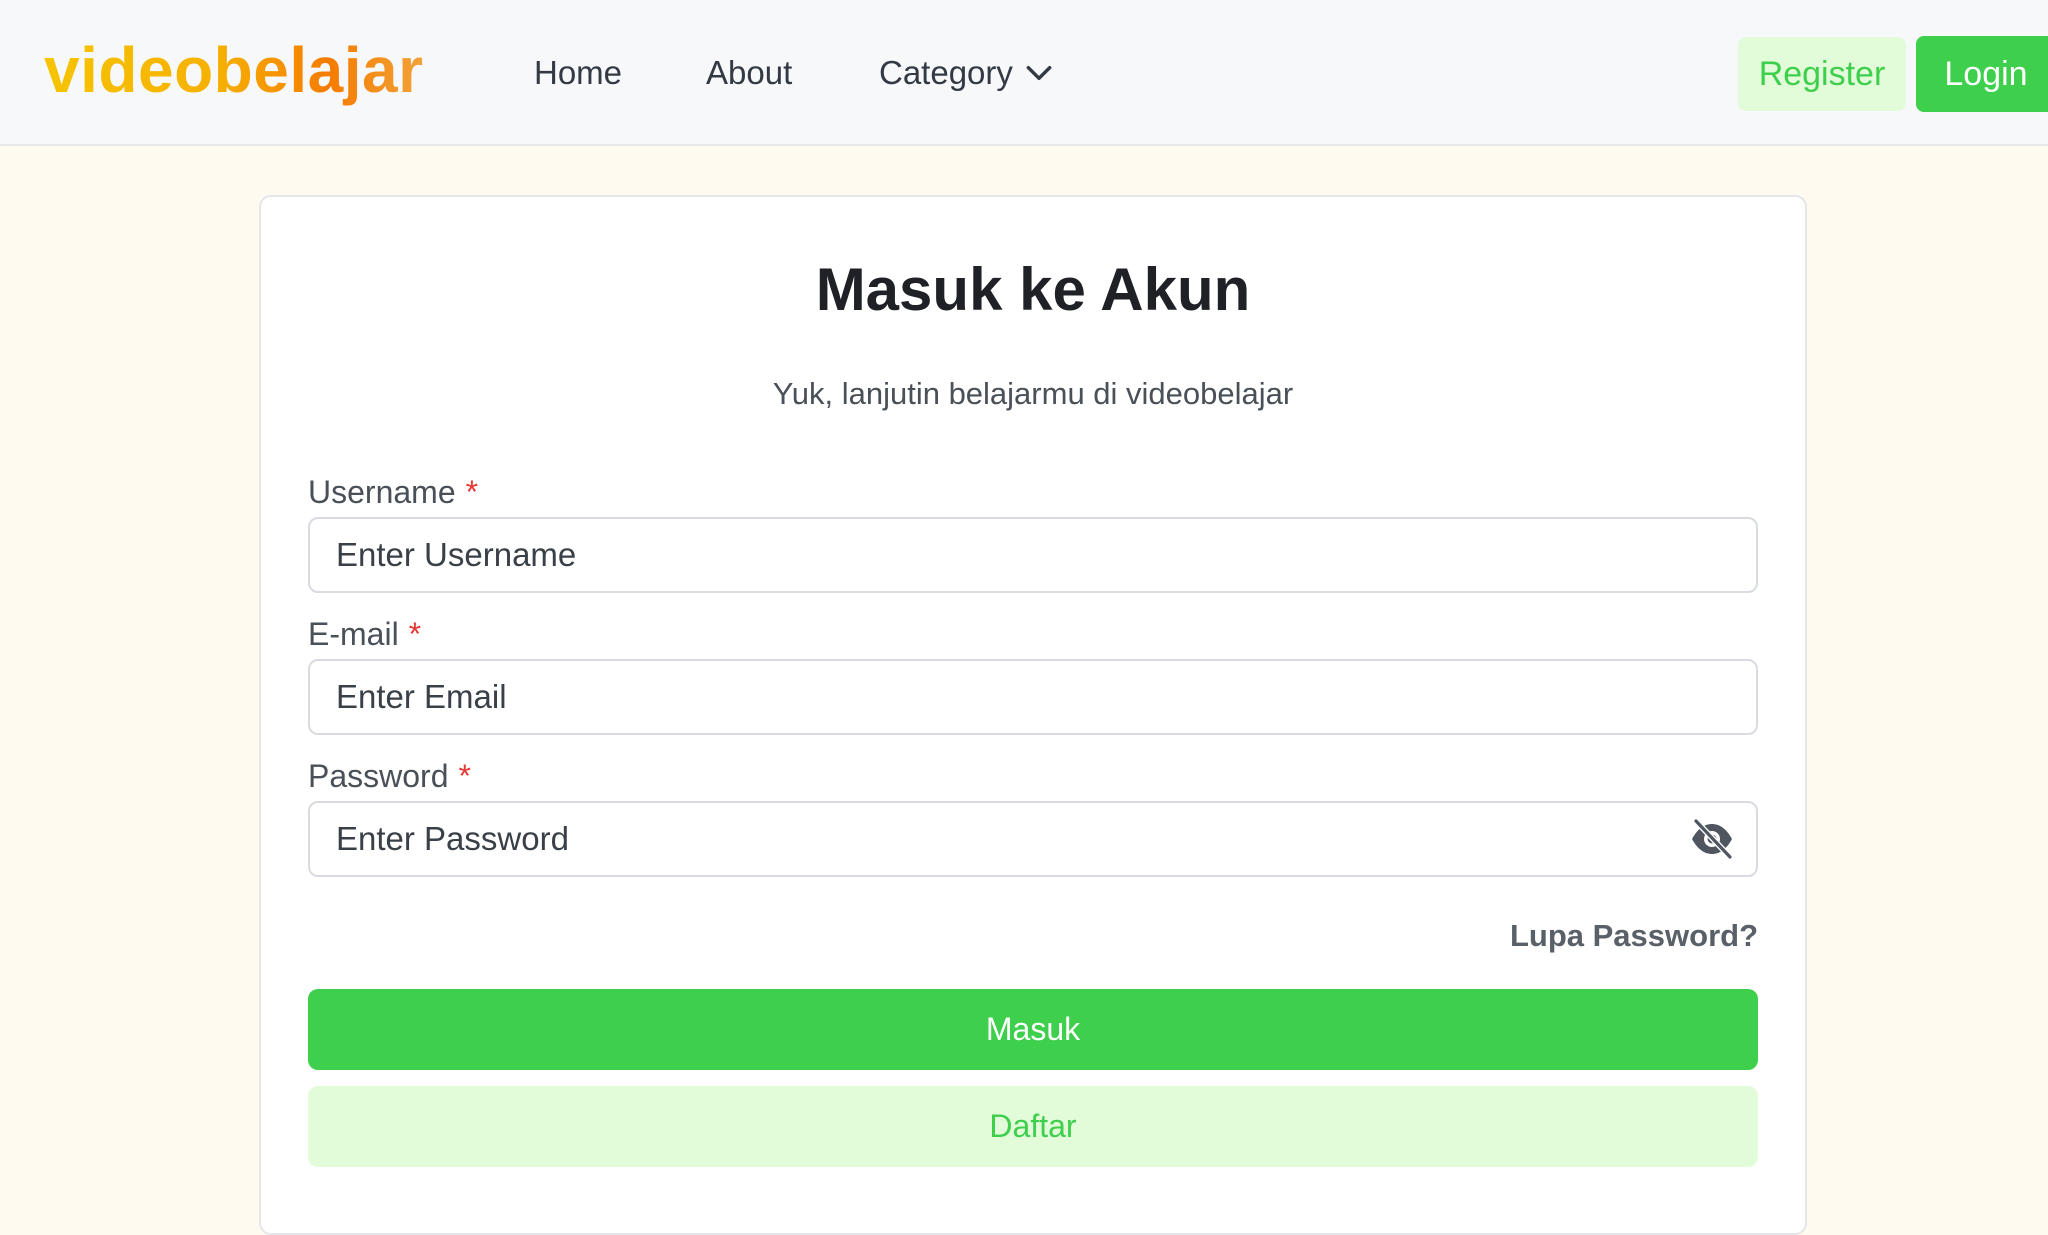  What do you see at coordinates (234, 70) in the screenshot?
I see `logo: videobelajar` at bounding box center [234, 70].